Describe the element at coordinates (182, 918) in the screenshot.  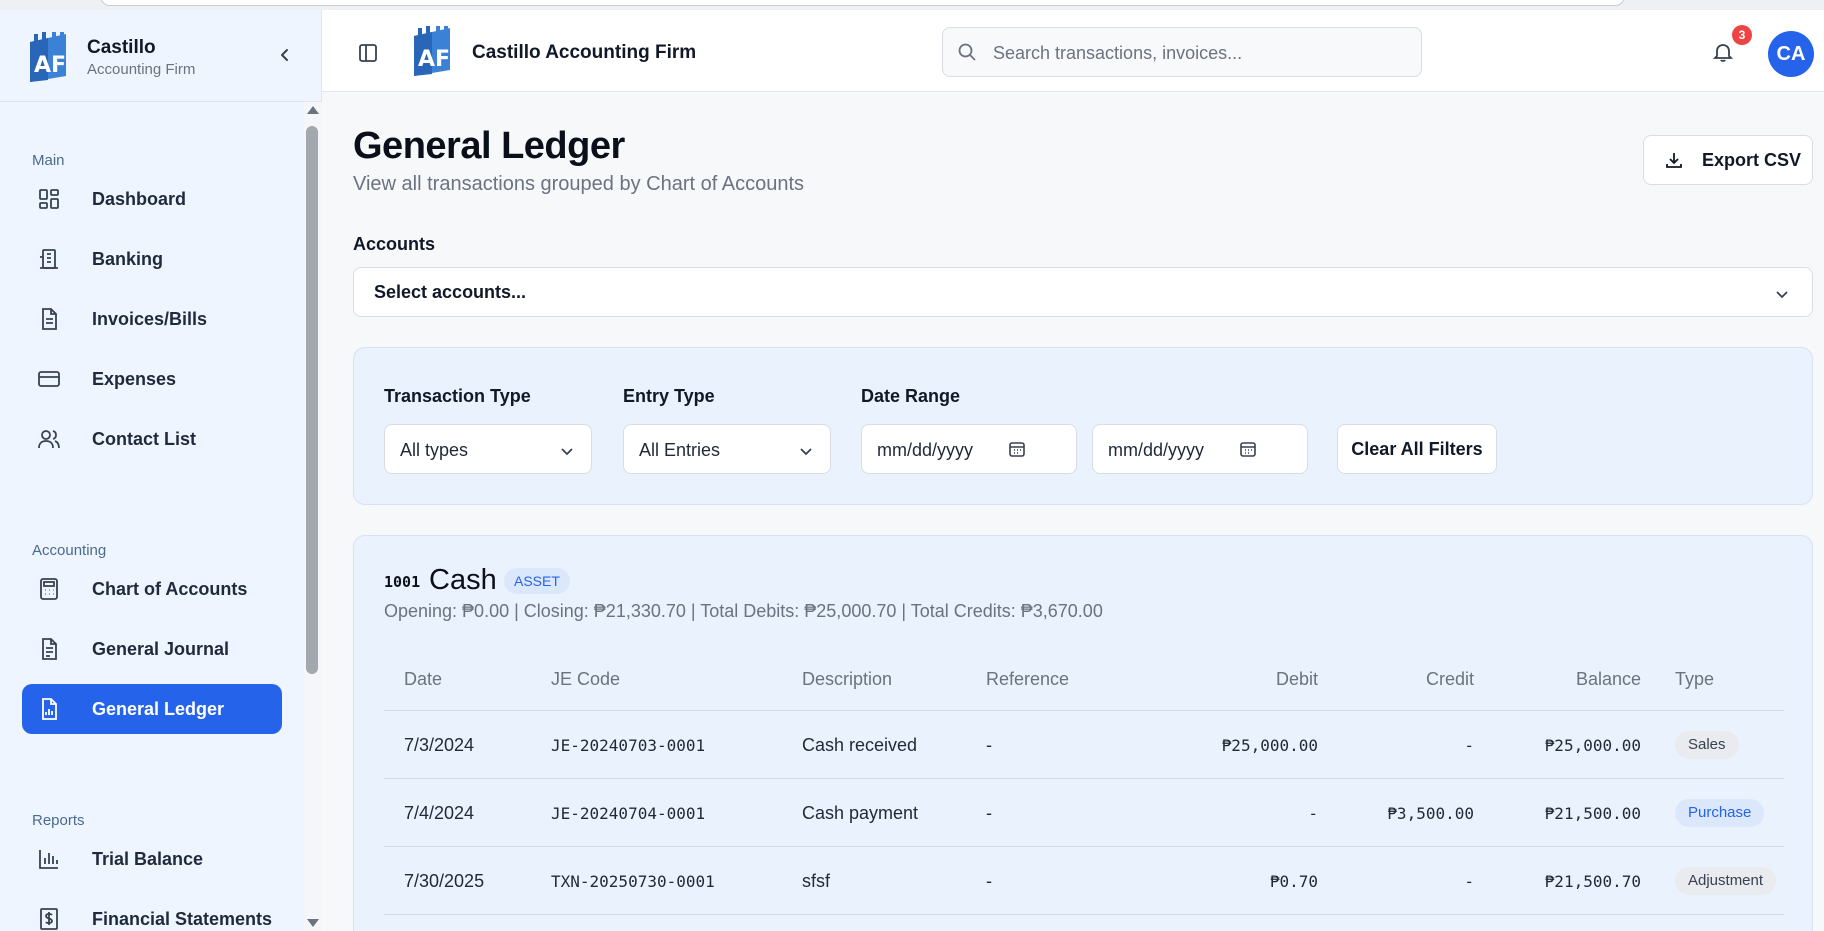
I see `sidebar-item-label: Financial Statements` at that location.